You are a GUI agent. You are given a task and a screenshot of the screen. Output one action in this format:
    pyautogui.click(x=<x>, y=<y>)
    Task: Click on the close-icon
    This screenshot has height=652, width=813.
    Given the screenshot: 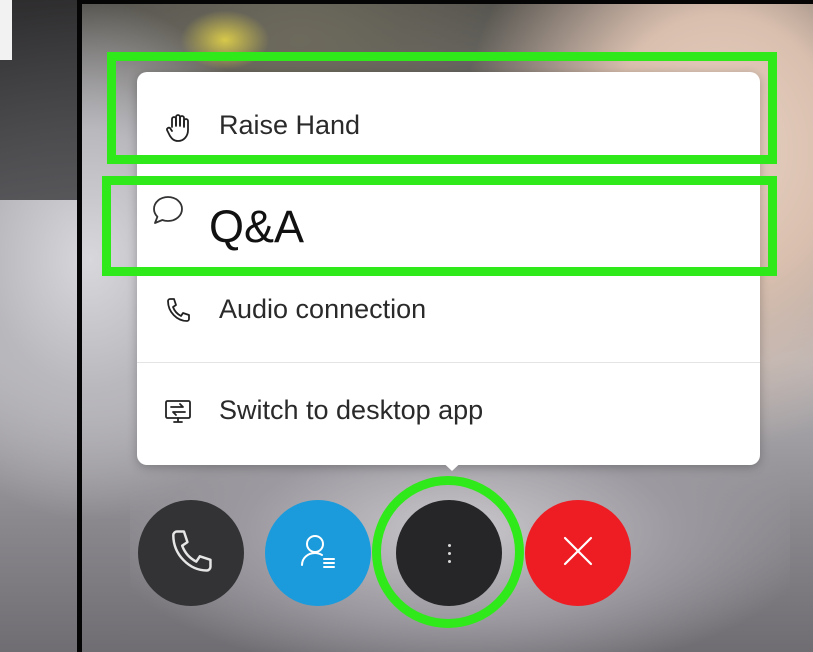 What is the action you would take?
    pyautogui.click(x=578, y=553)
    